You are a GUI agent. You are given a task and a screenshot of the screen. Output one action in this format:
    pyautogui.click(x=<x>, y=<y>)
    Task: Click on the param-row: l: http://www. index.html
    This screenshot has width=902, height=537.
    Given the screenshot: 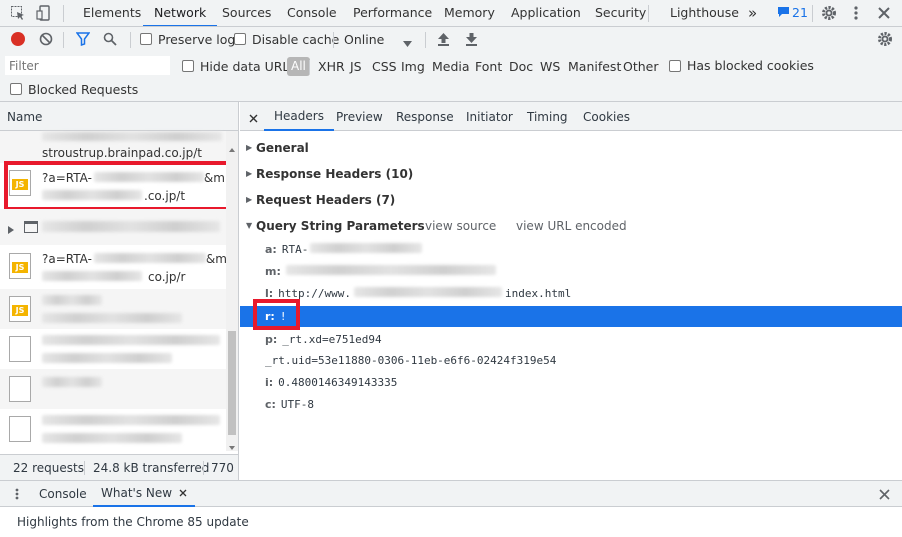 What is the action you would take?
    pyautogui.click(x=418, y=293)
    